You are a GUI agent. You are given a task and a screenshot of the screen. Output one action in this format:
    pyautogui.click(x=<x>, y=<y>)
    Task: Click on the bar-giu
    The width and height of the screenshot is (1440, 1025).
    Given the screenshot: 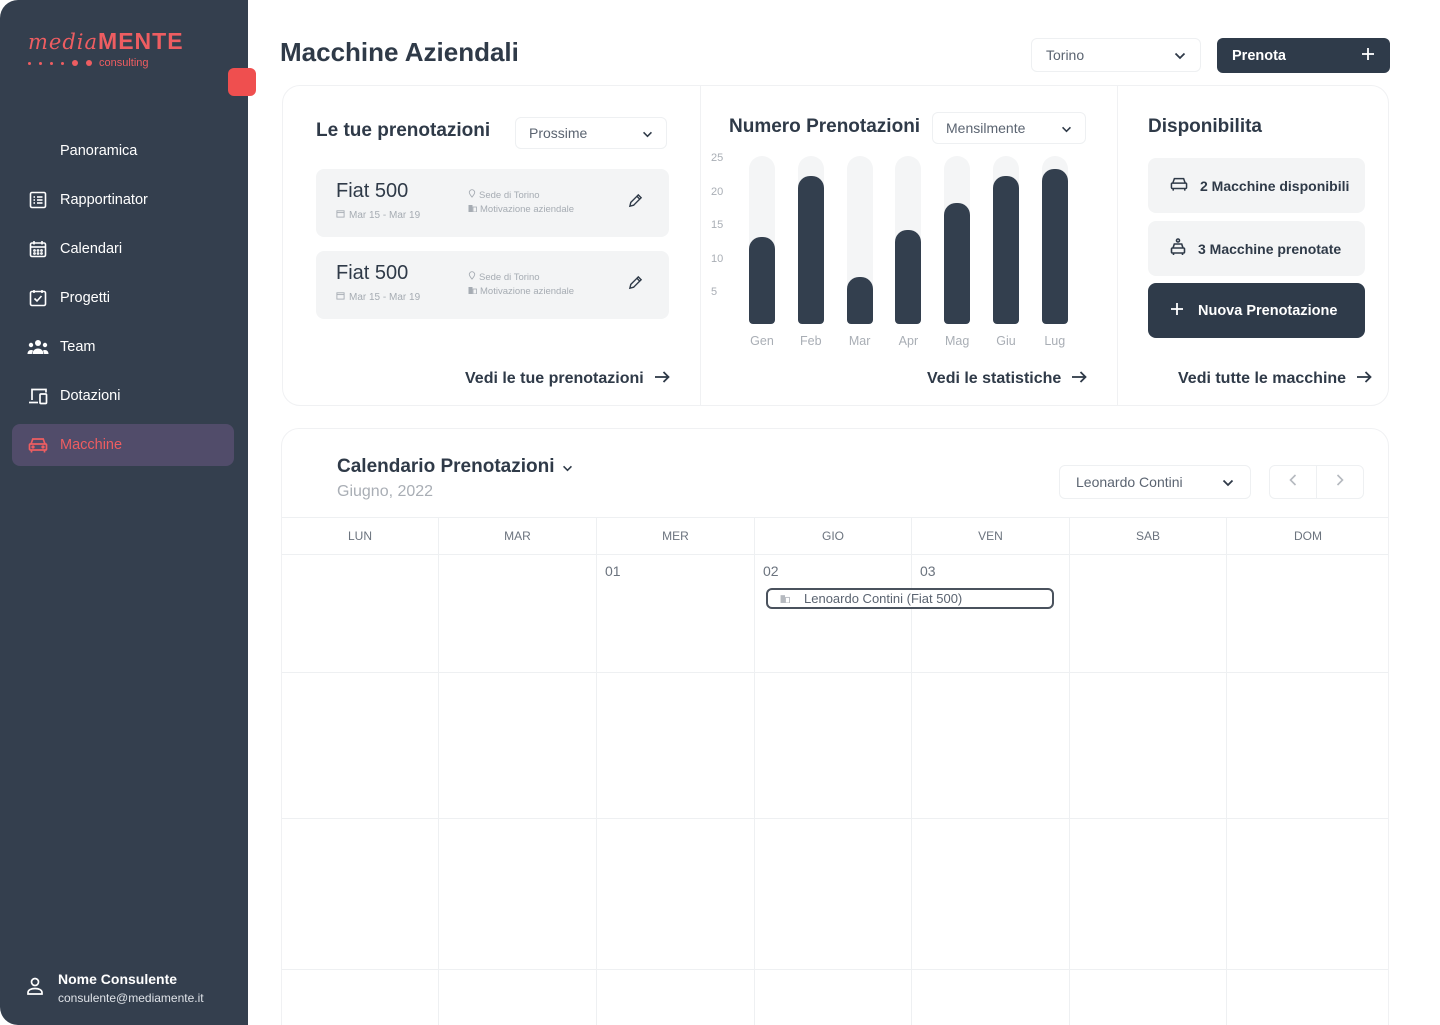 What is the action you would take?
    pyautogui.click(x=1006, y=250)
    